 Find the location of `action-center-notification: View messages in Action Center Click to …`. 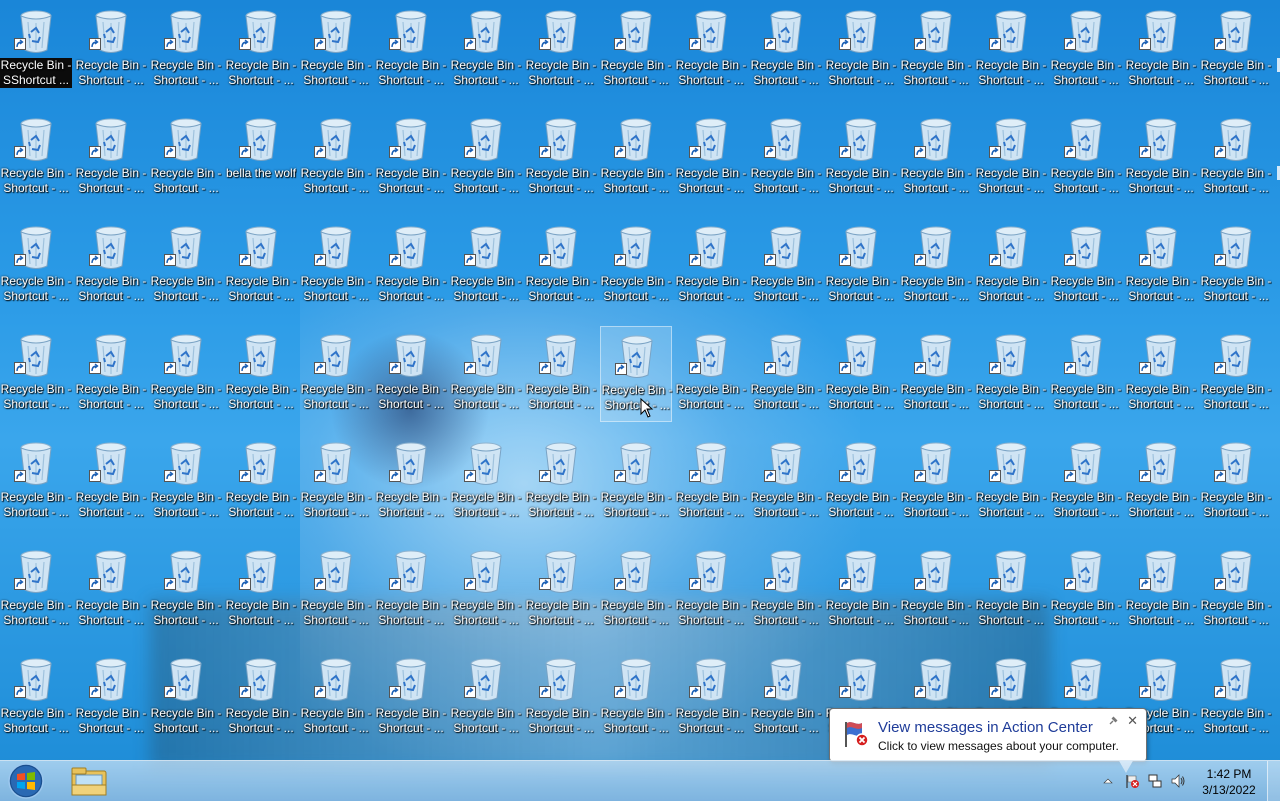

action-center-notification: View messages in Action Center Click to … is located at coordinates (988, 740).